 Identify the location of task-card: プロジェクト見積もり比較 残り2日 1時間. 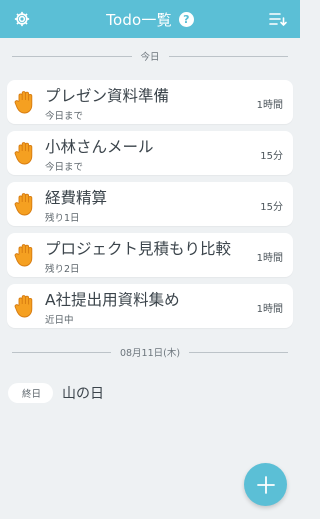
(150, 255).